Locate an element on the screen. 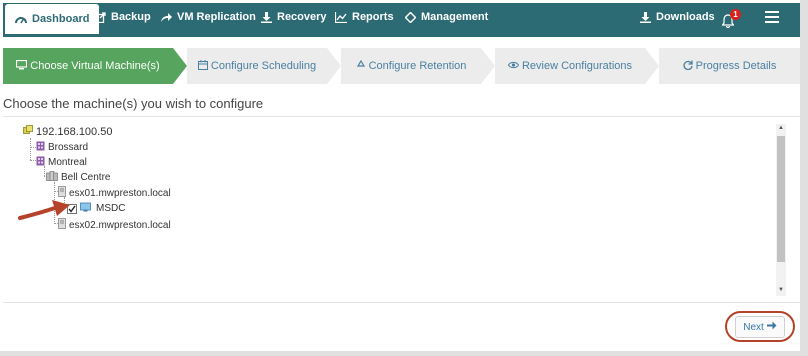 This screenshot has height=356, width=808. tree-node-host: esx01.mwpreston.local is located at coordinates (114, 193).